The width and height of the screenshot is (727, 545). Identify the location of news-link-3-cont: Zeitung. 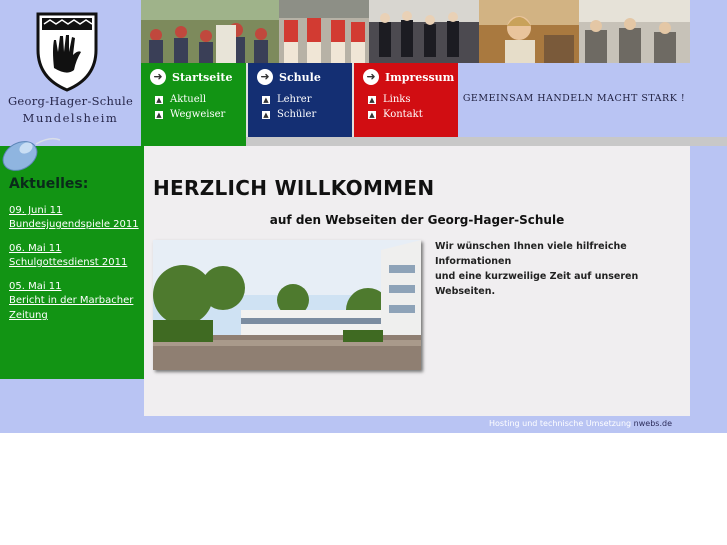
(28, 315).